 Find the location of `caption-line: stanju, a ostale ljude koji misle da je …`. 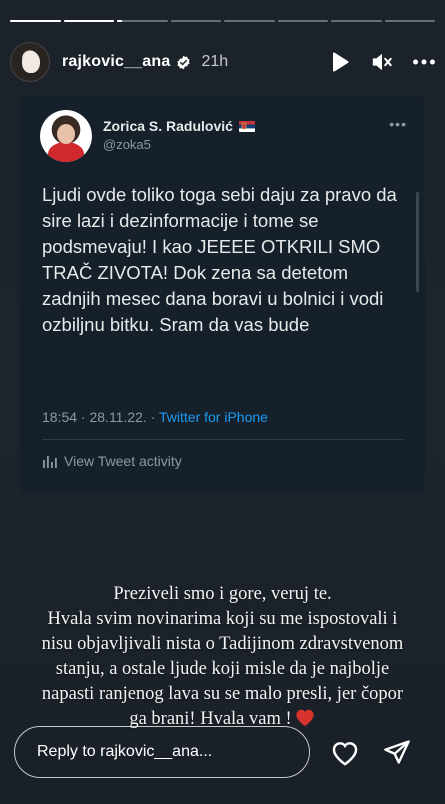

caption-line: stanju, a ostale ljude koji misle da je … is located at coordinates (222, 669).